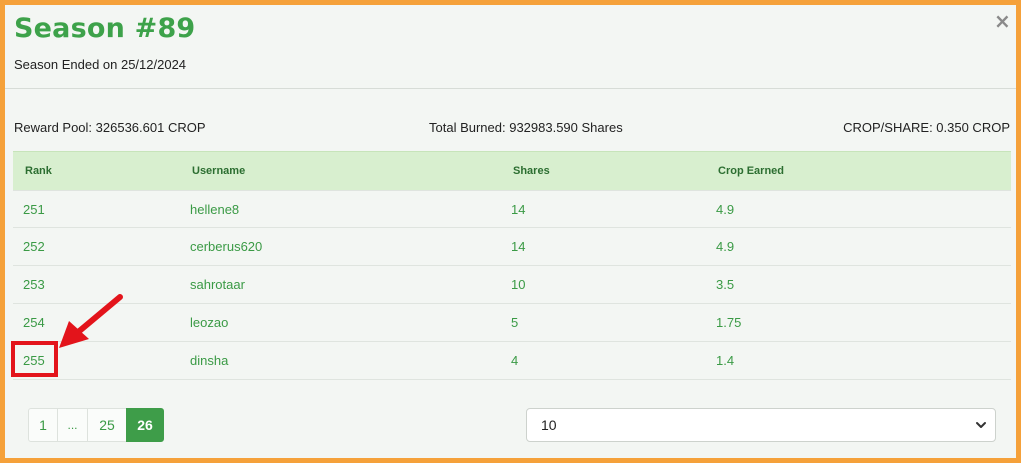 This screenshot has height=463, width=1021. I want to click on username-cell: dinsha, so click(209, 360).